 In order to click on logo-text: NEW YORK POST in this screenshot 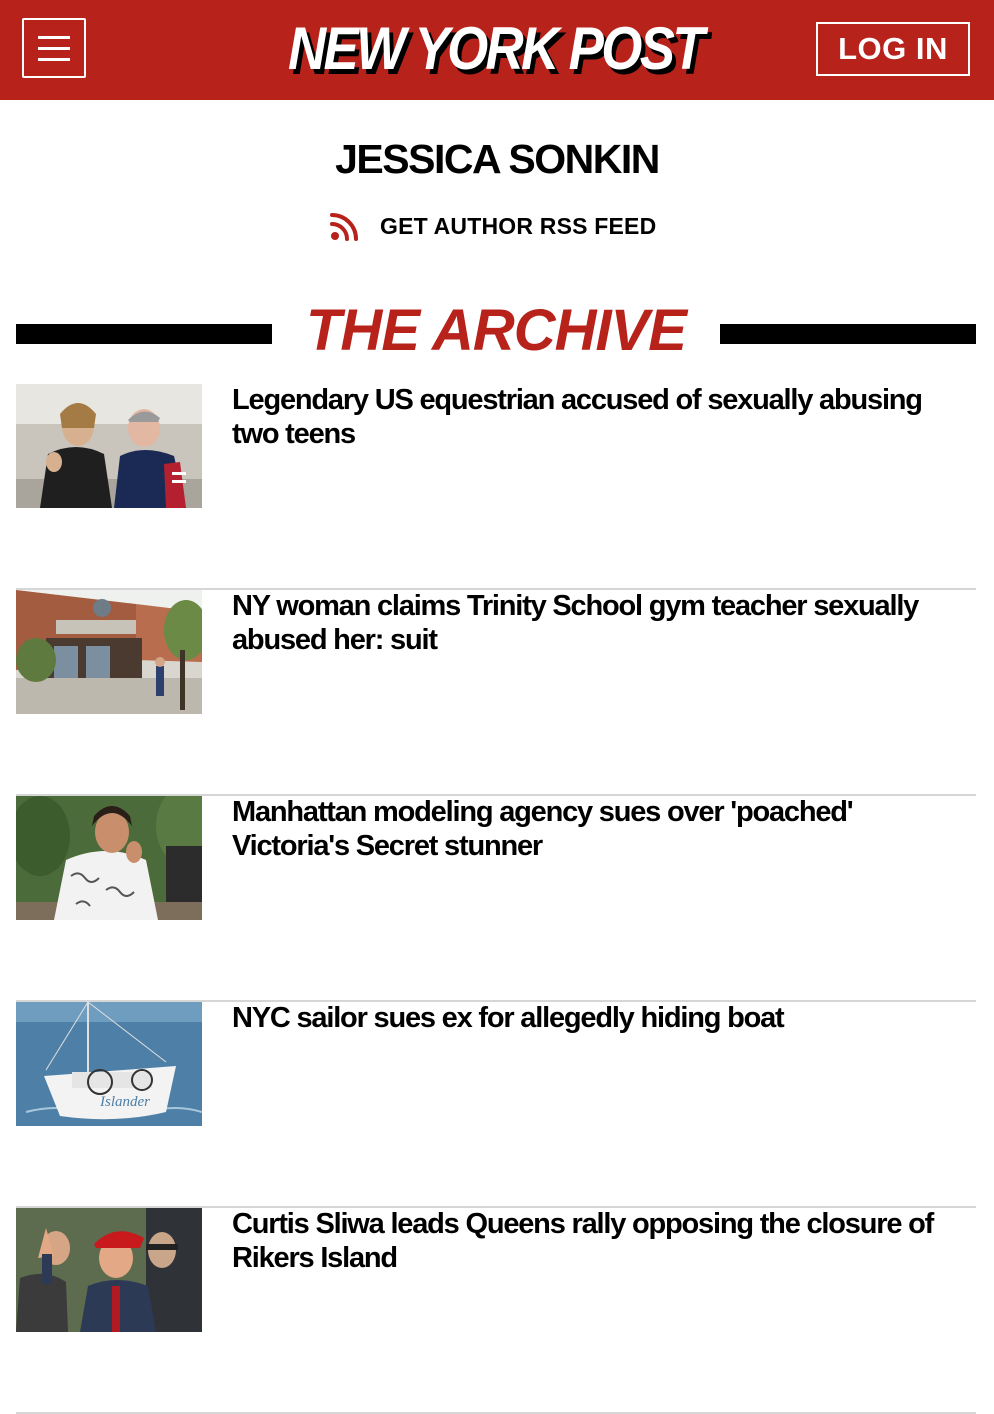, I will do `click(498, 48)`.